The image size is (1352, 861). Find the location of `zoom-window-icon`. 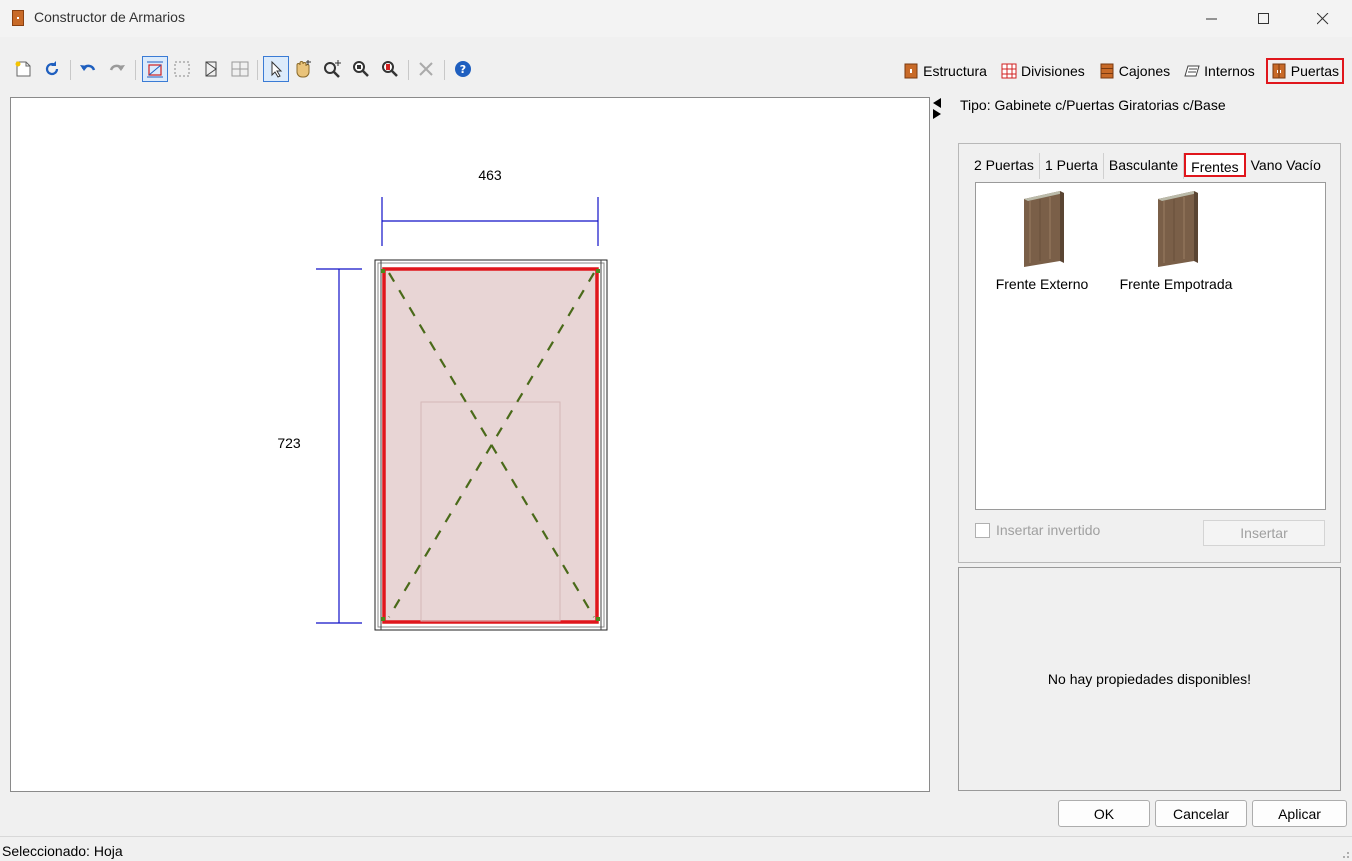

zoom-window-icon is located at coordinates (361, 69).